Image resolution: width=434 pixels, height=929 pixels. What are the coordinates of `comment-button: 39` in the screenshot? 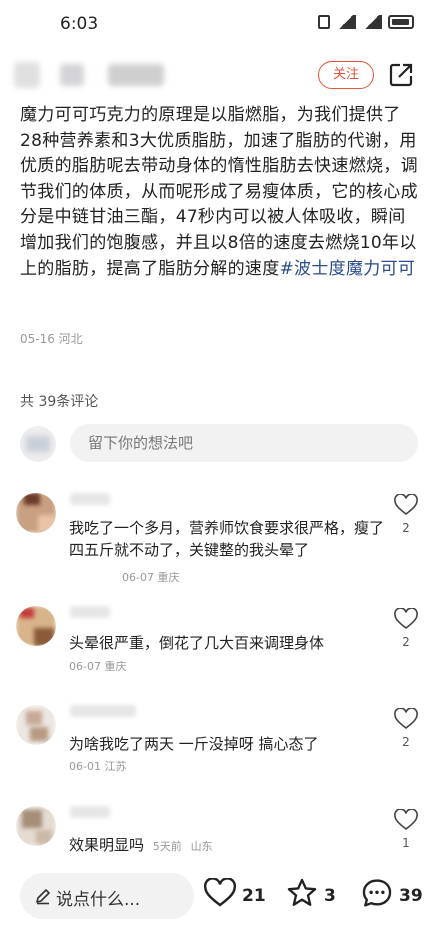 It's located at (393, 895).